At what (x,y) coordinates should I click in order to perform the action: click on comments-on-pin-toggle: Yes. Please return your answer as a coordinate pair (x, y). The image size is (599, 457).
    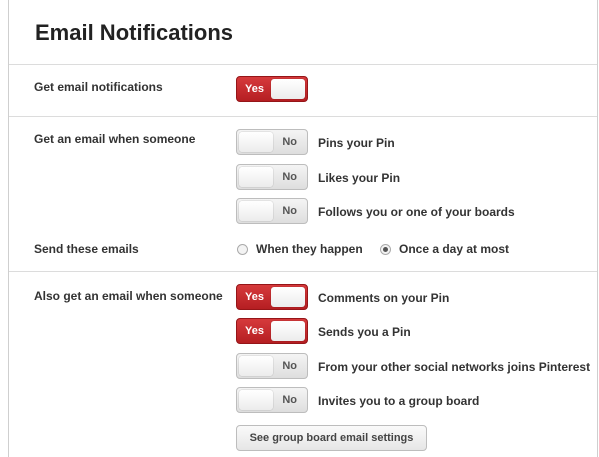
    Looking at the image, I should click on (272, 297).